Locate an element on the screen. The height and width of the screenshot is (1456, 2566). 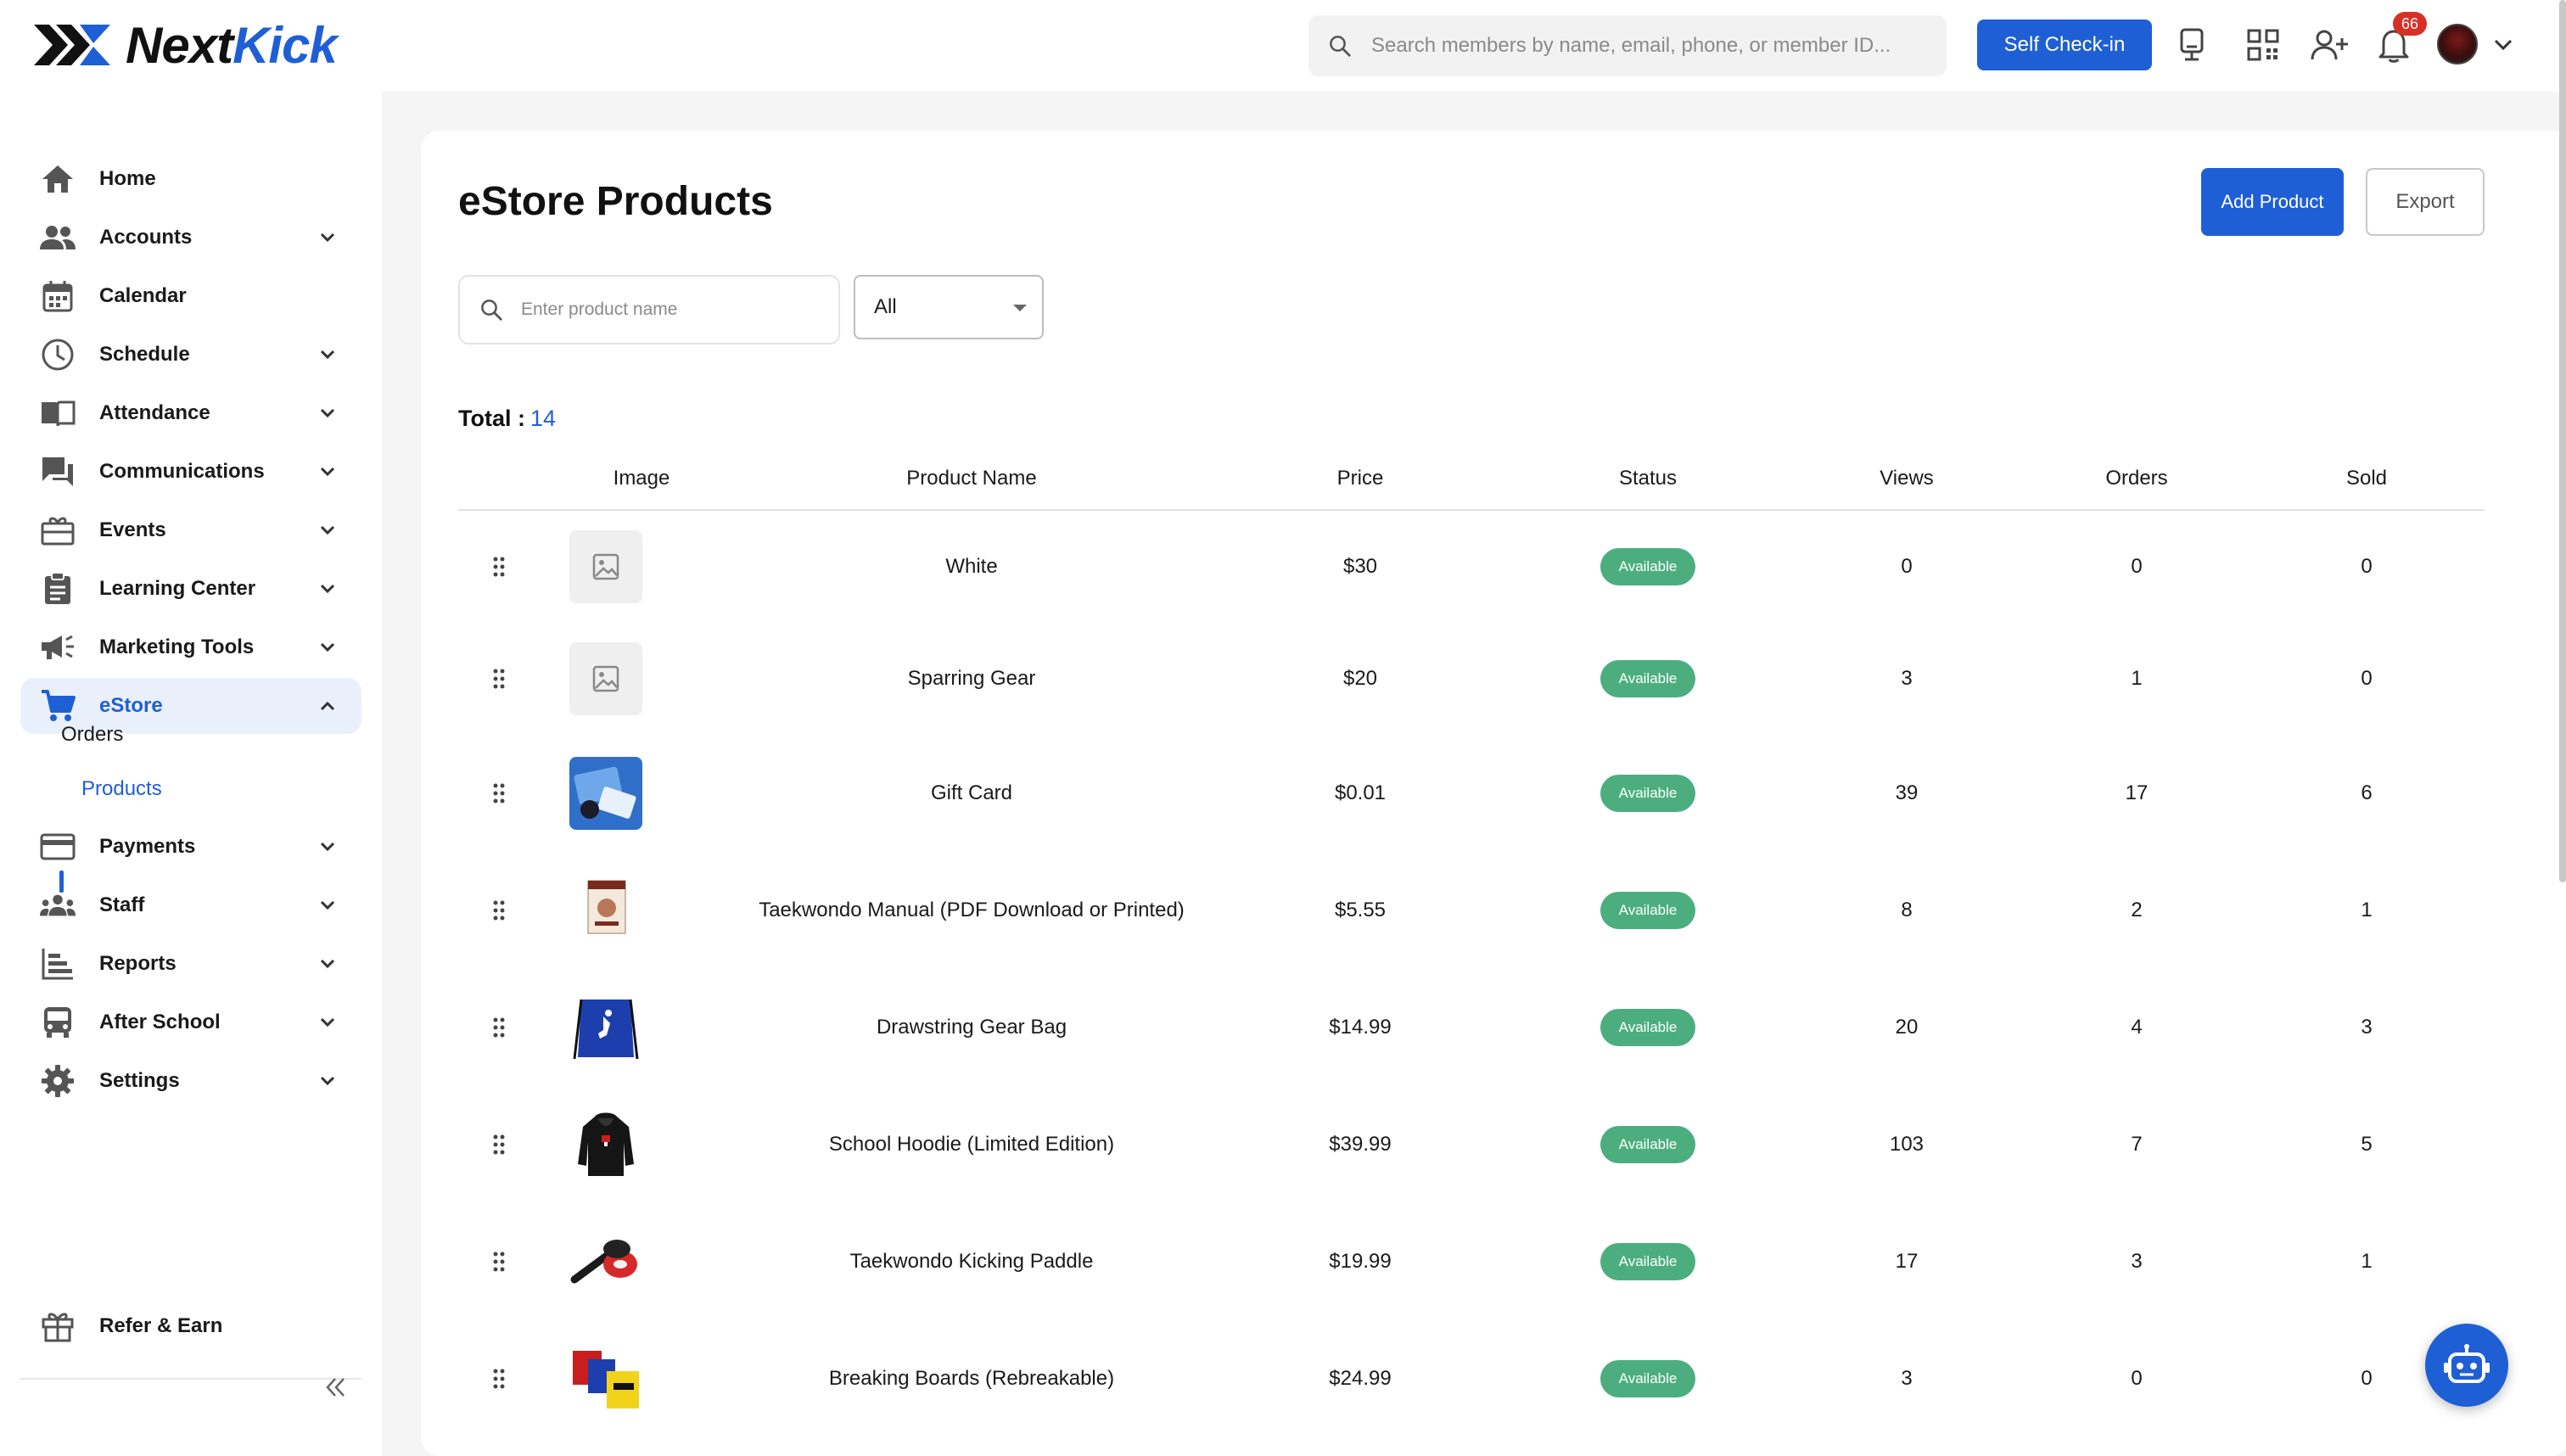
column-header-sold: Sold is located at coordinates (2366, 478).